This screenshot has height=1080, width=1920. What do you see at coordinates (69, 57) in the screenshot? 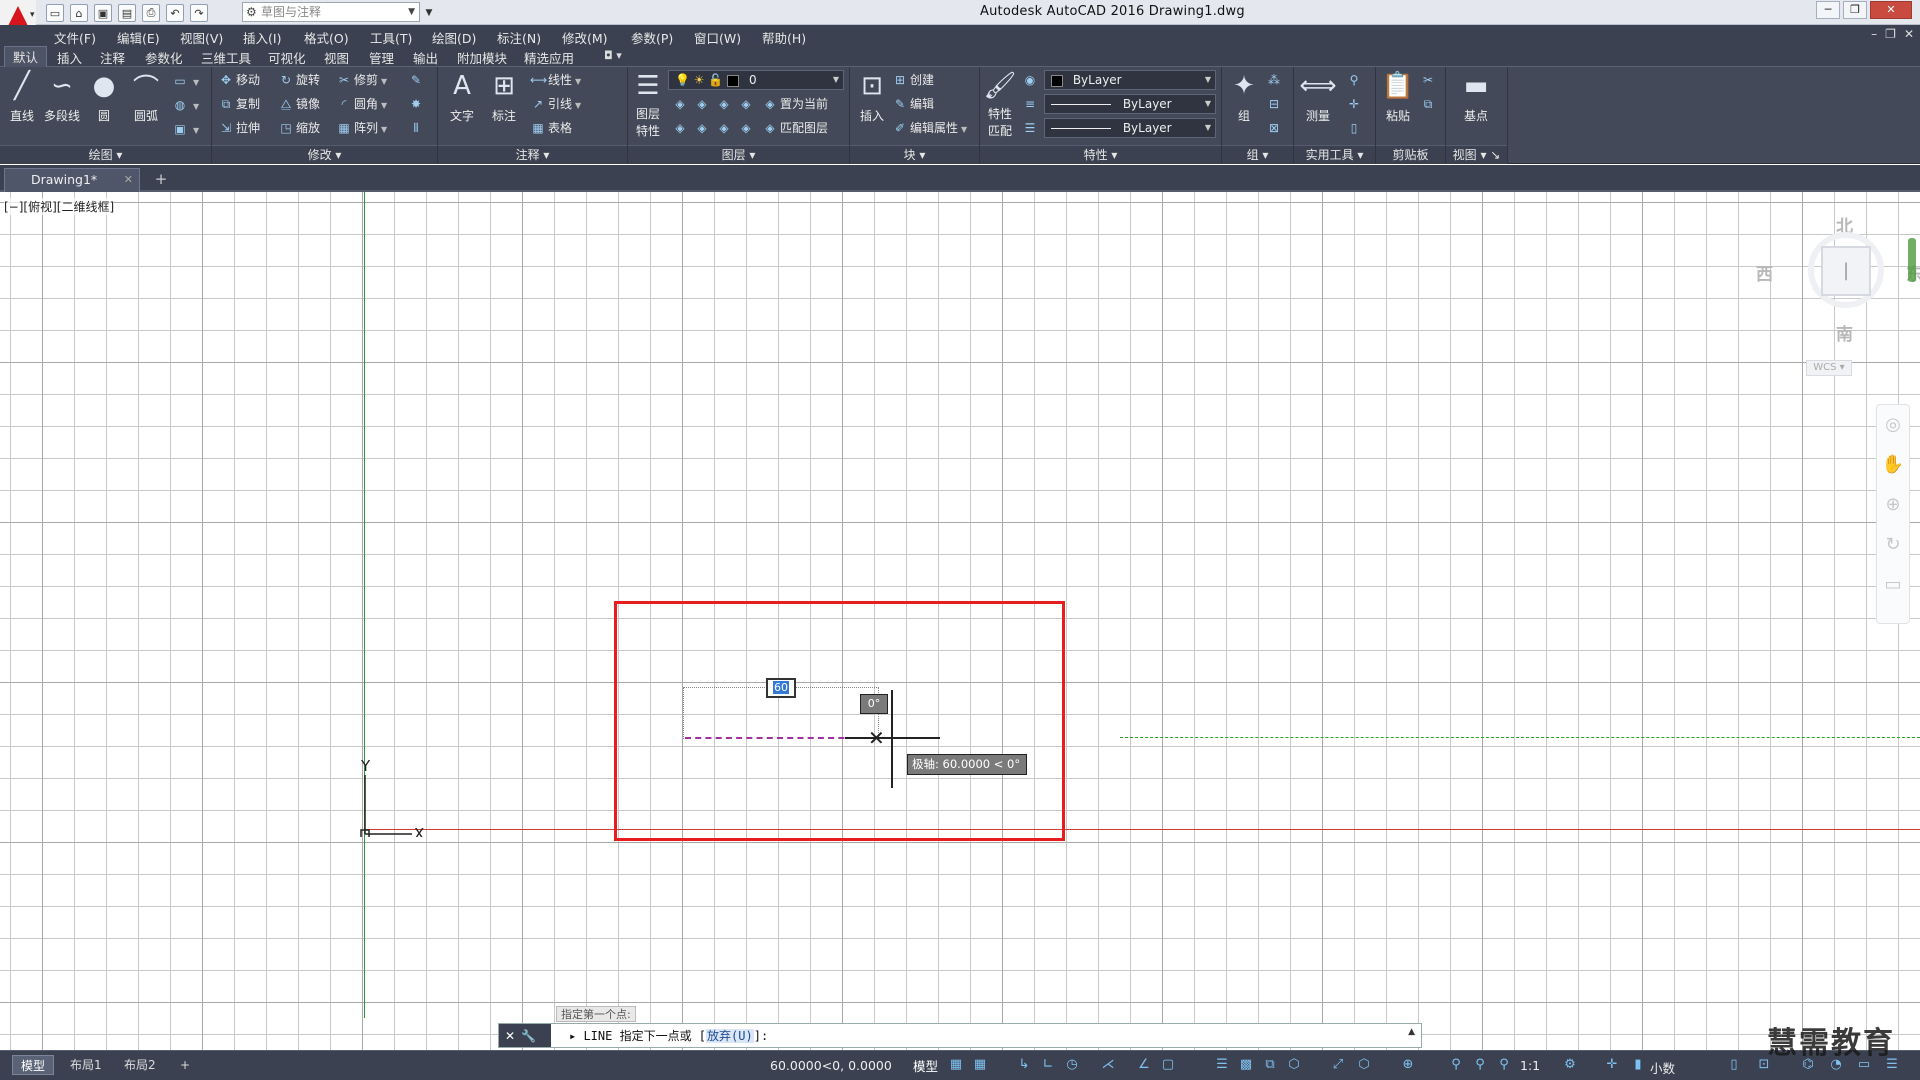
I see `tab-insert: 插入` at bounding box center [69, 57].